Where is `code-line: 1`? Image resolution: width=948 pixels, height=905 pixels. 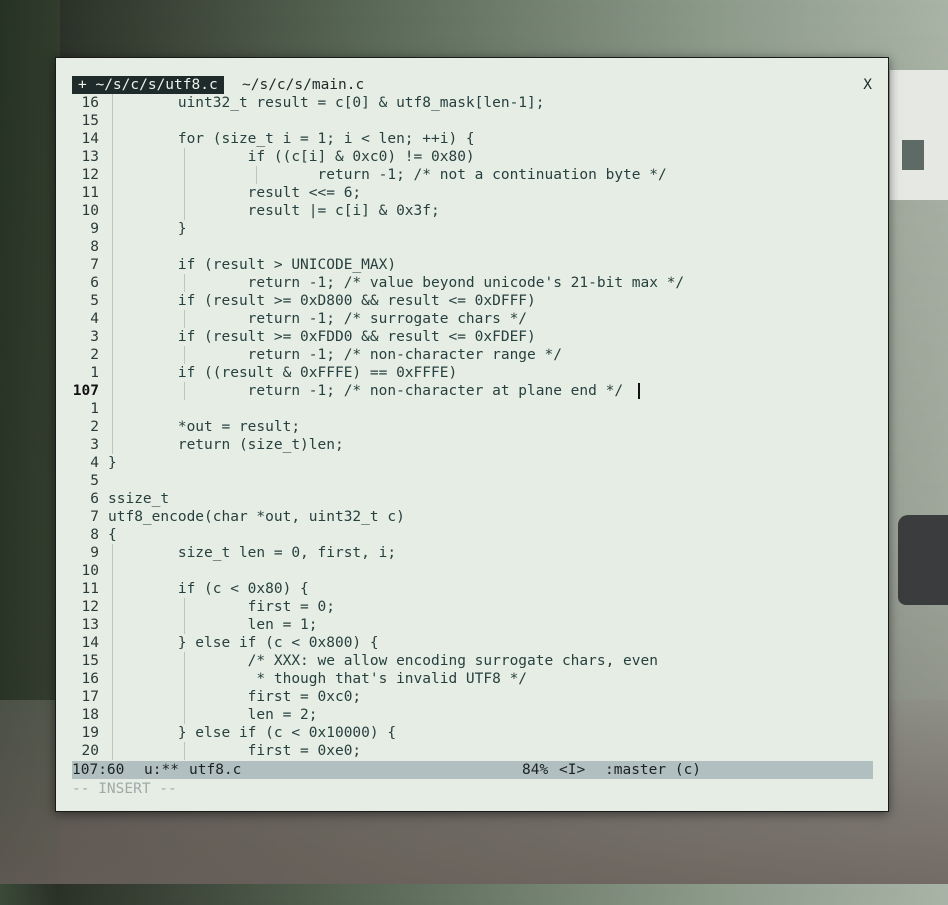
code-line: 1 is located at coordinates (472, 409).